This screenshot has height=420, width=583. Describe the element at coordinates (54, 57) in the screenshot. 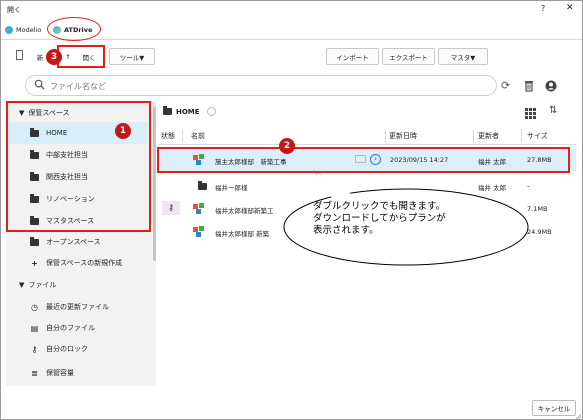

I see `step-badge: 3` at that location.